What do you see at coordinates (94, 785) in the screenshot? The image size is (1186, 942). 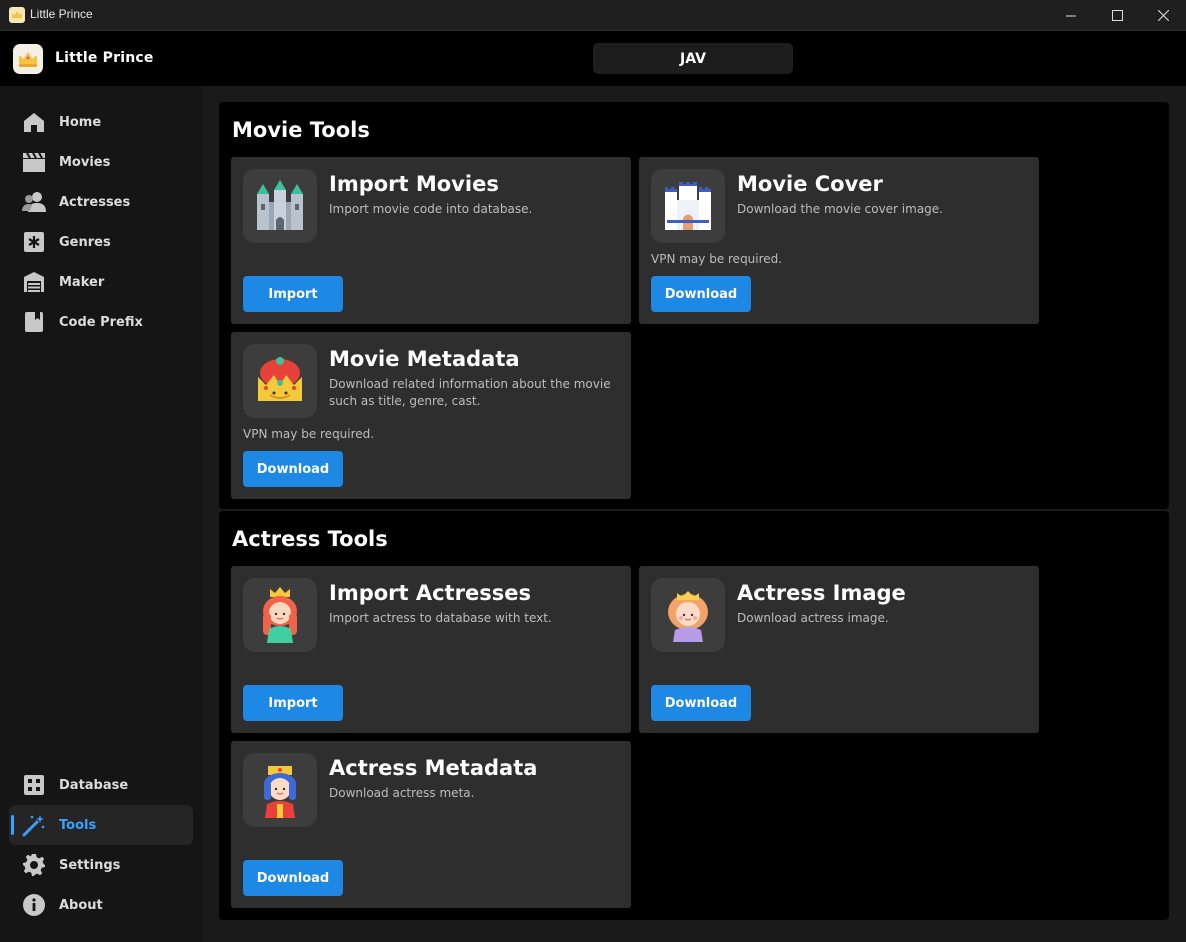 I see `sidebar-item-label: Database` at bounding box center [94, 785].